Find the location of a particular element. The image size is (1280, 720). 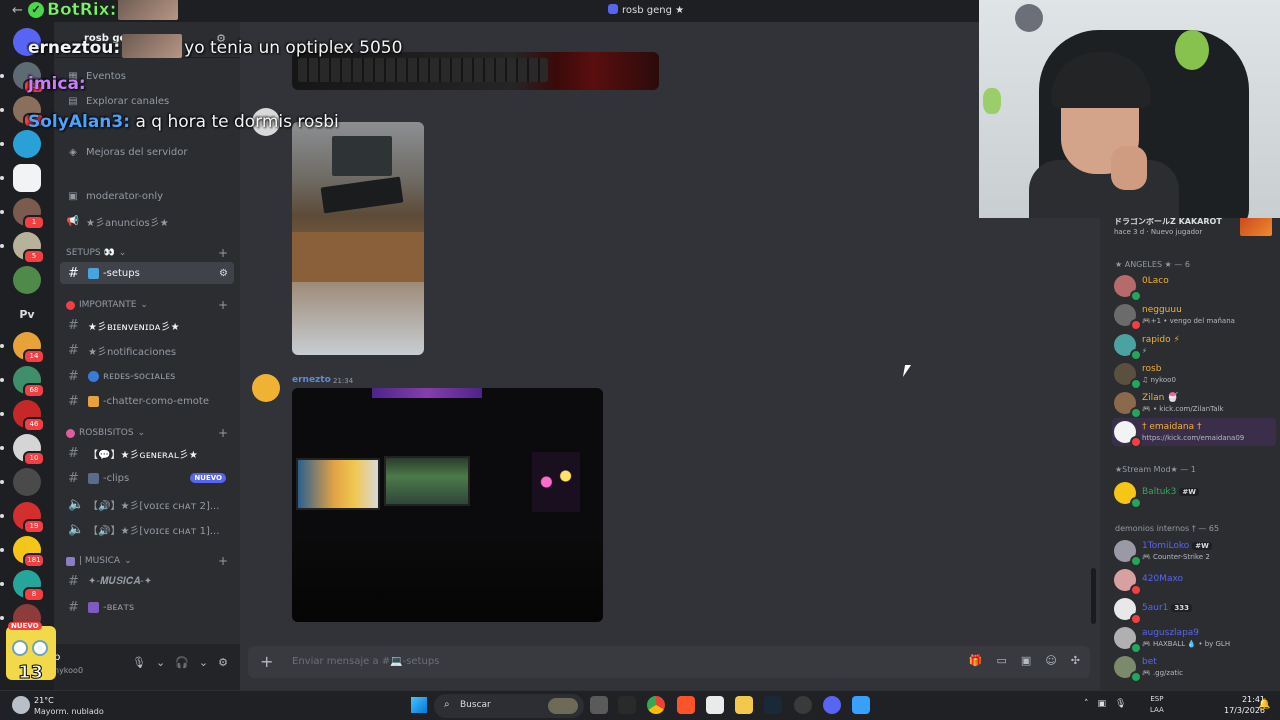

chat-scrollbar is located at coordinates (1093, 596).